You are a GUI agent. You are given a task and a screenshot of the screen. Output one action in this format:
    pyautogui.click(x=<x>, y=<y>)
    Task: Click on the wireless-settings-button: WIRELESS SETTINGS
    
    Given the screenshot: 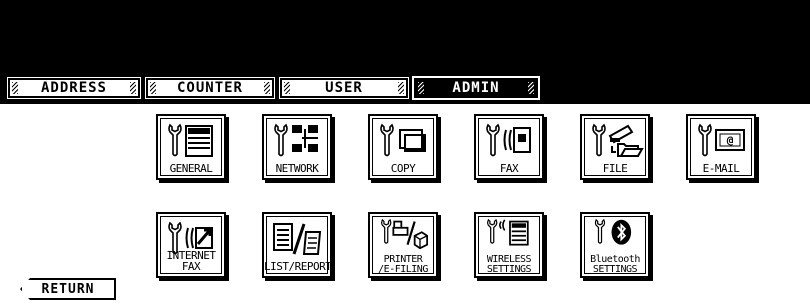 What is the action you would take?
    pyautogui.click(x=509, y=245)
    